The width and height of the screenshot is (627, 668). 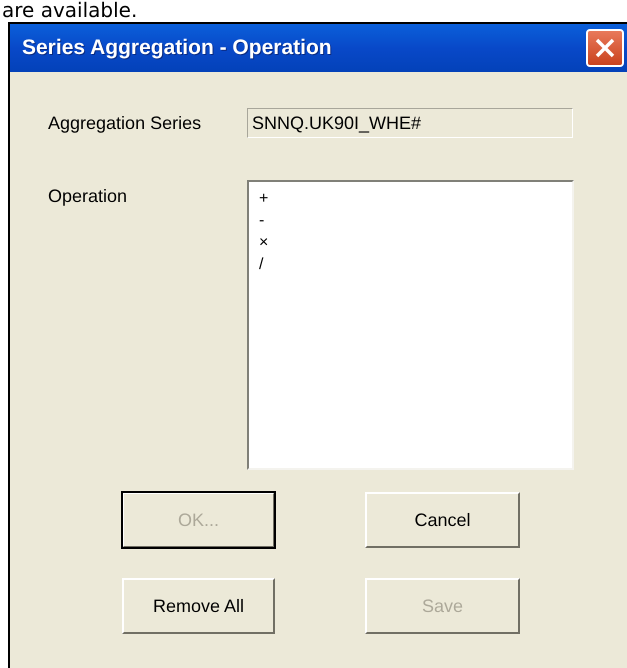 I want to click on window-title: Series Aggregation - Operation, so click(x=177, y=48).